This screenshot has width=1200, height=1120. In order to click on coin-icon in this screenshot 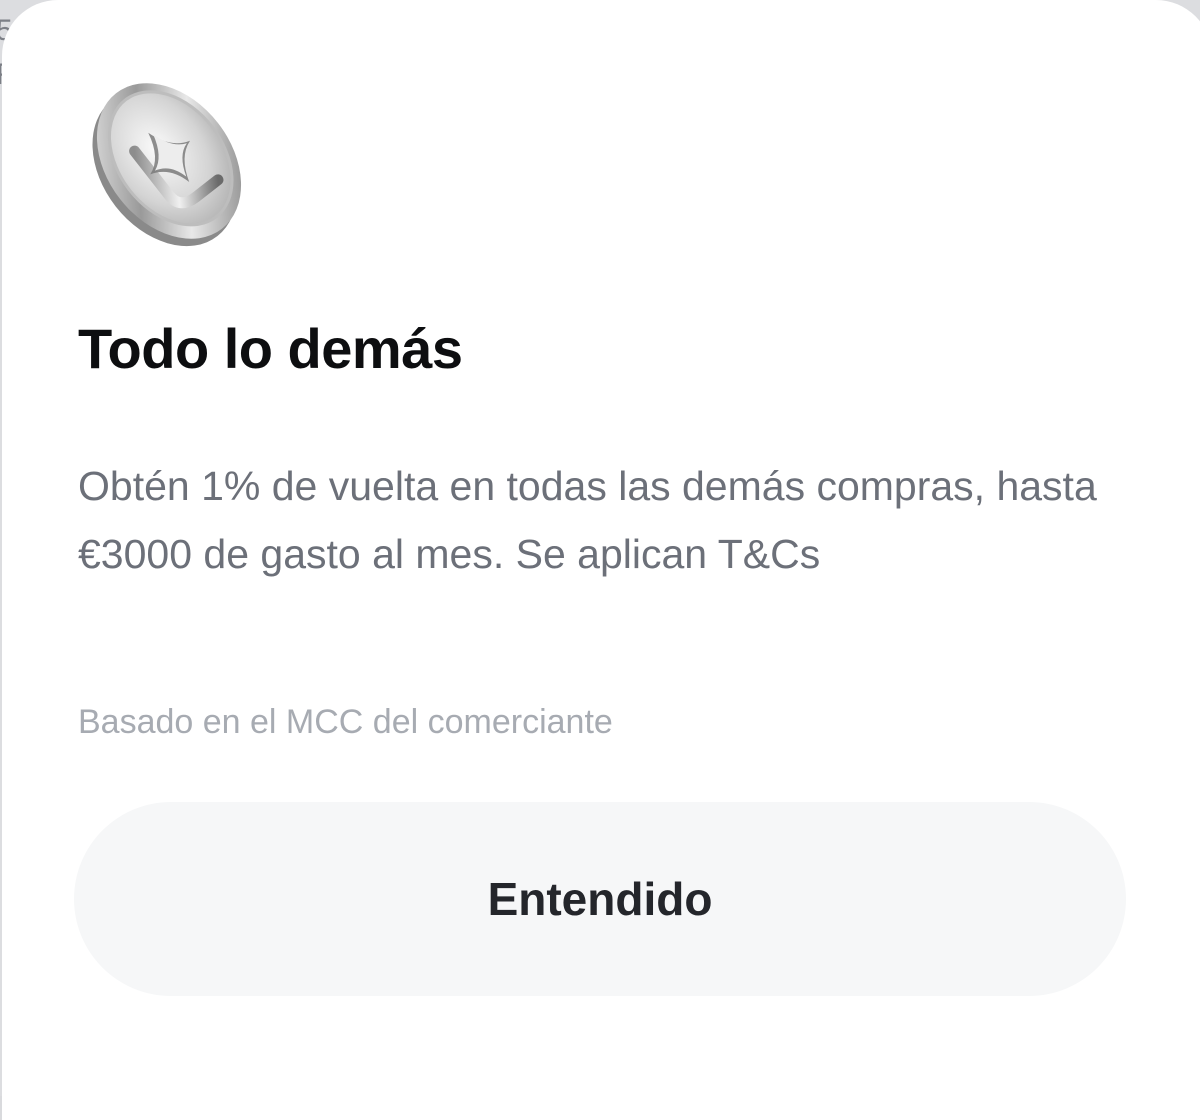, I will do `click(167, 165)`.